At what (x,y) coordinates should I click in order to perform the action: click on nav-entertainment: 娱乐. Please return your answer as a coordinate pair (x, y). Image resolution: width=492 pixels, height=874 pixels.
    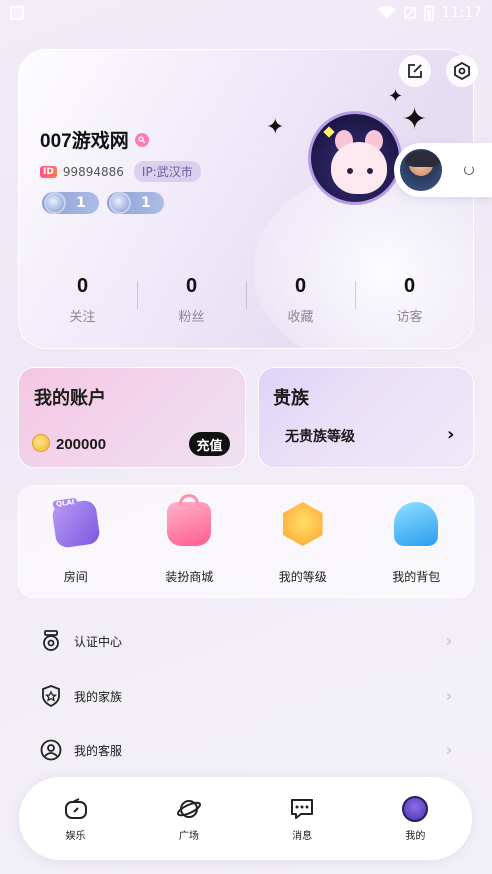
    Looking at the image, I should click on (76, 819).